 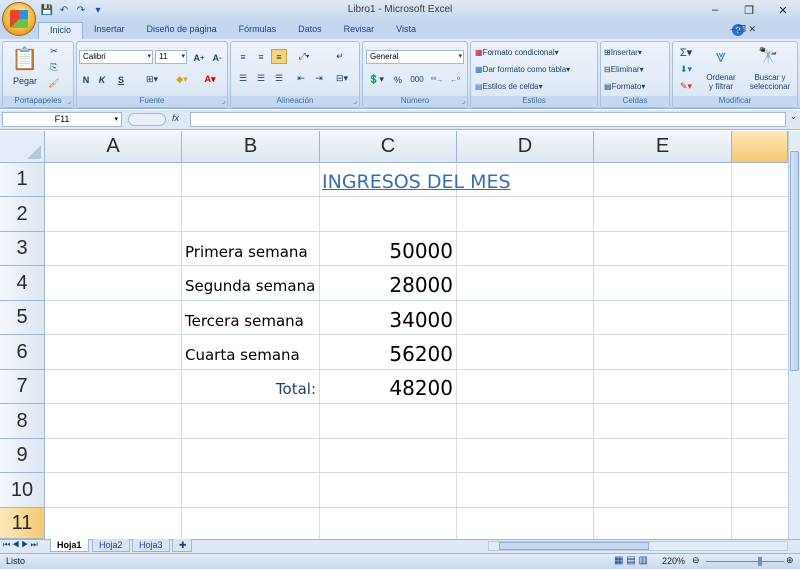 I want to click on find-select-button: Buscar y seleccionar, so click(x=770, y=82).